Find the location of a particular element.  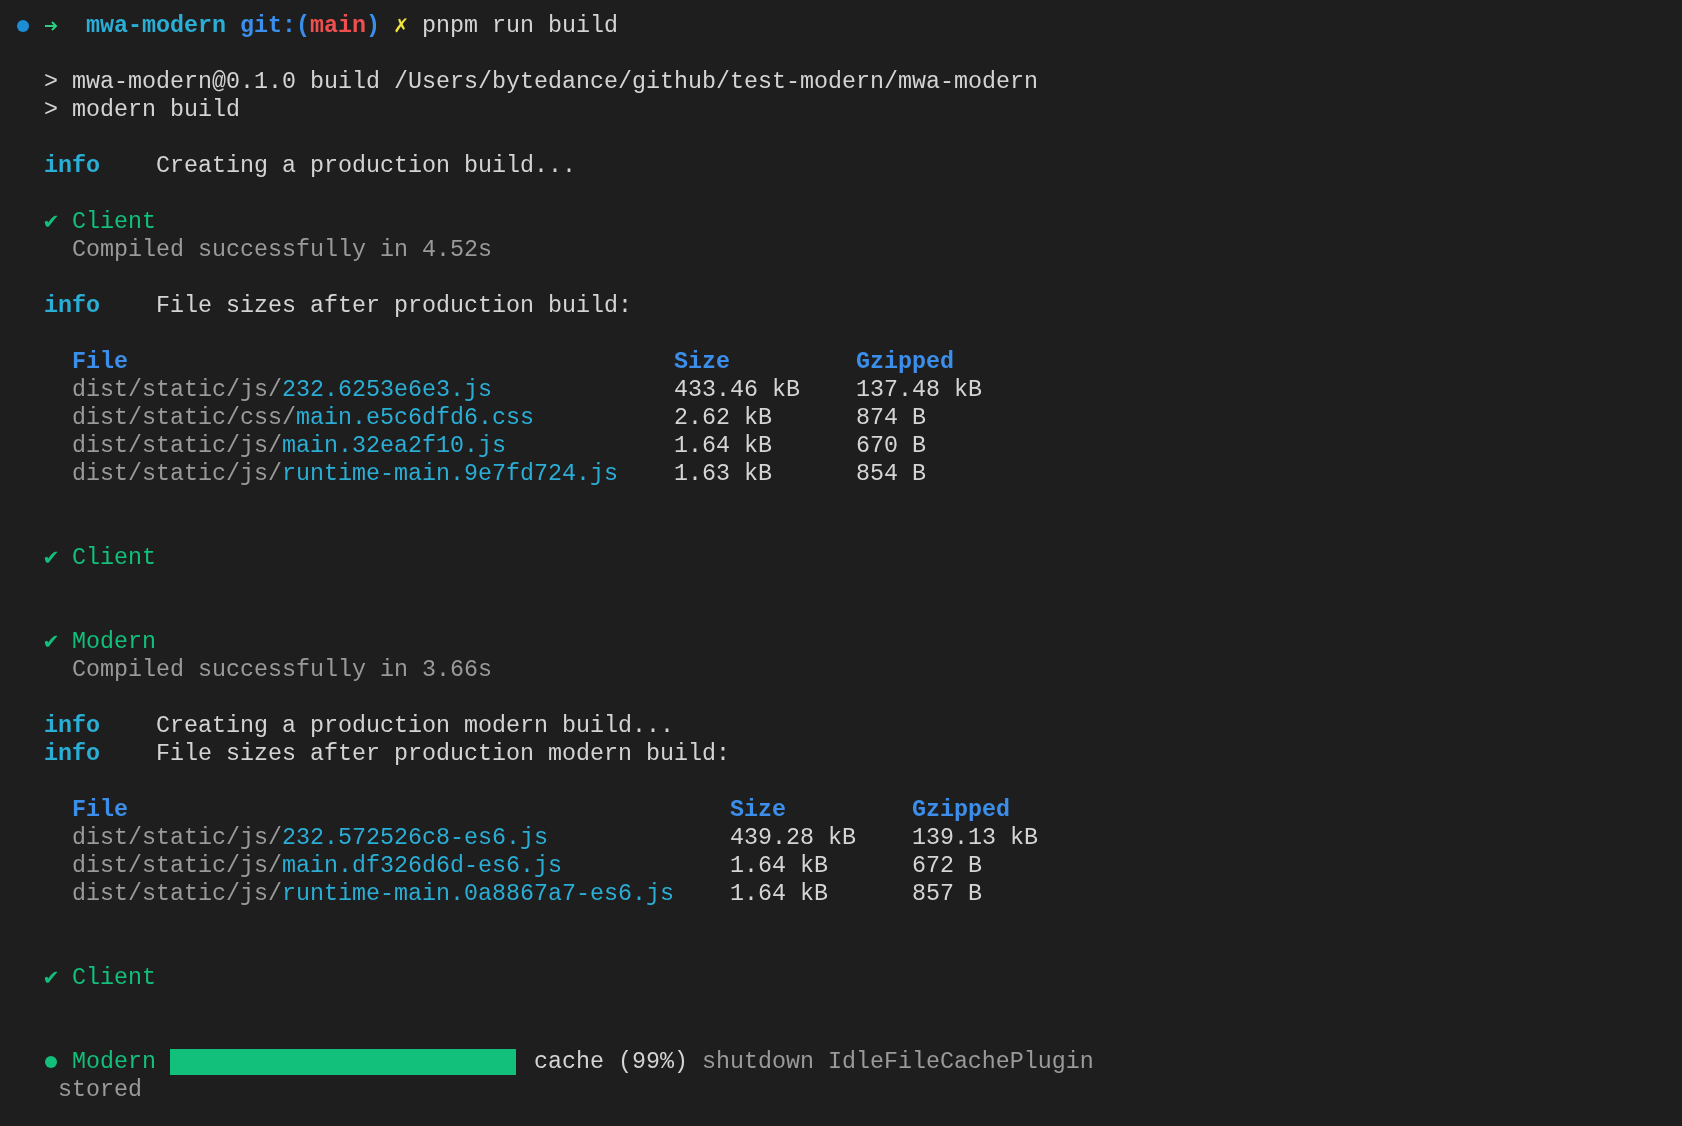

file-size: 1.63 kB is located at coordinates (722, 474).